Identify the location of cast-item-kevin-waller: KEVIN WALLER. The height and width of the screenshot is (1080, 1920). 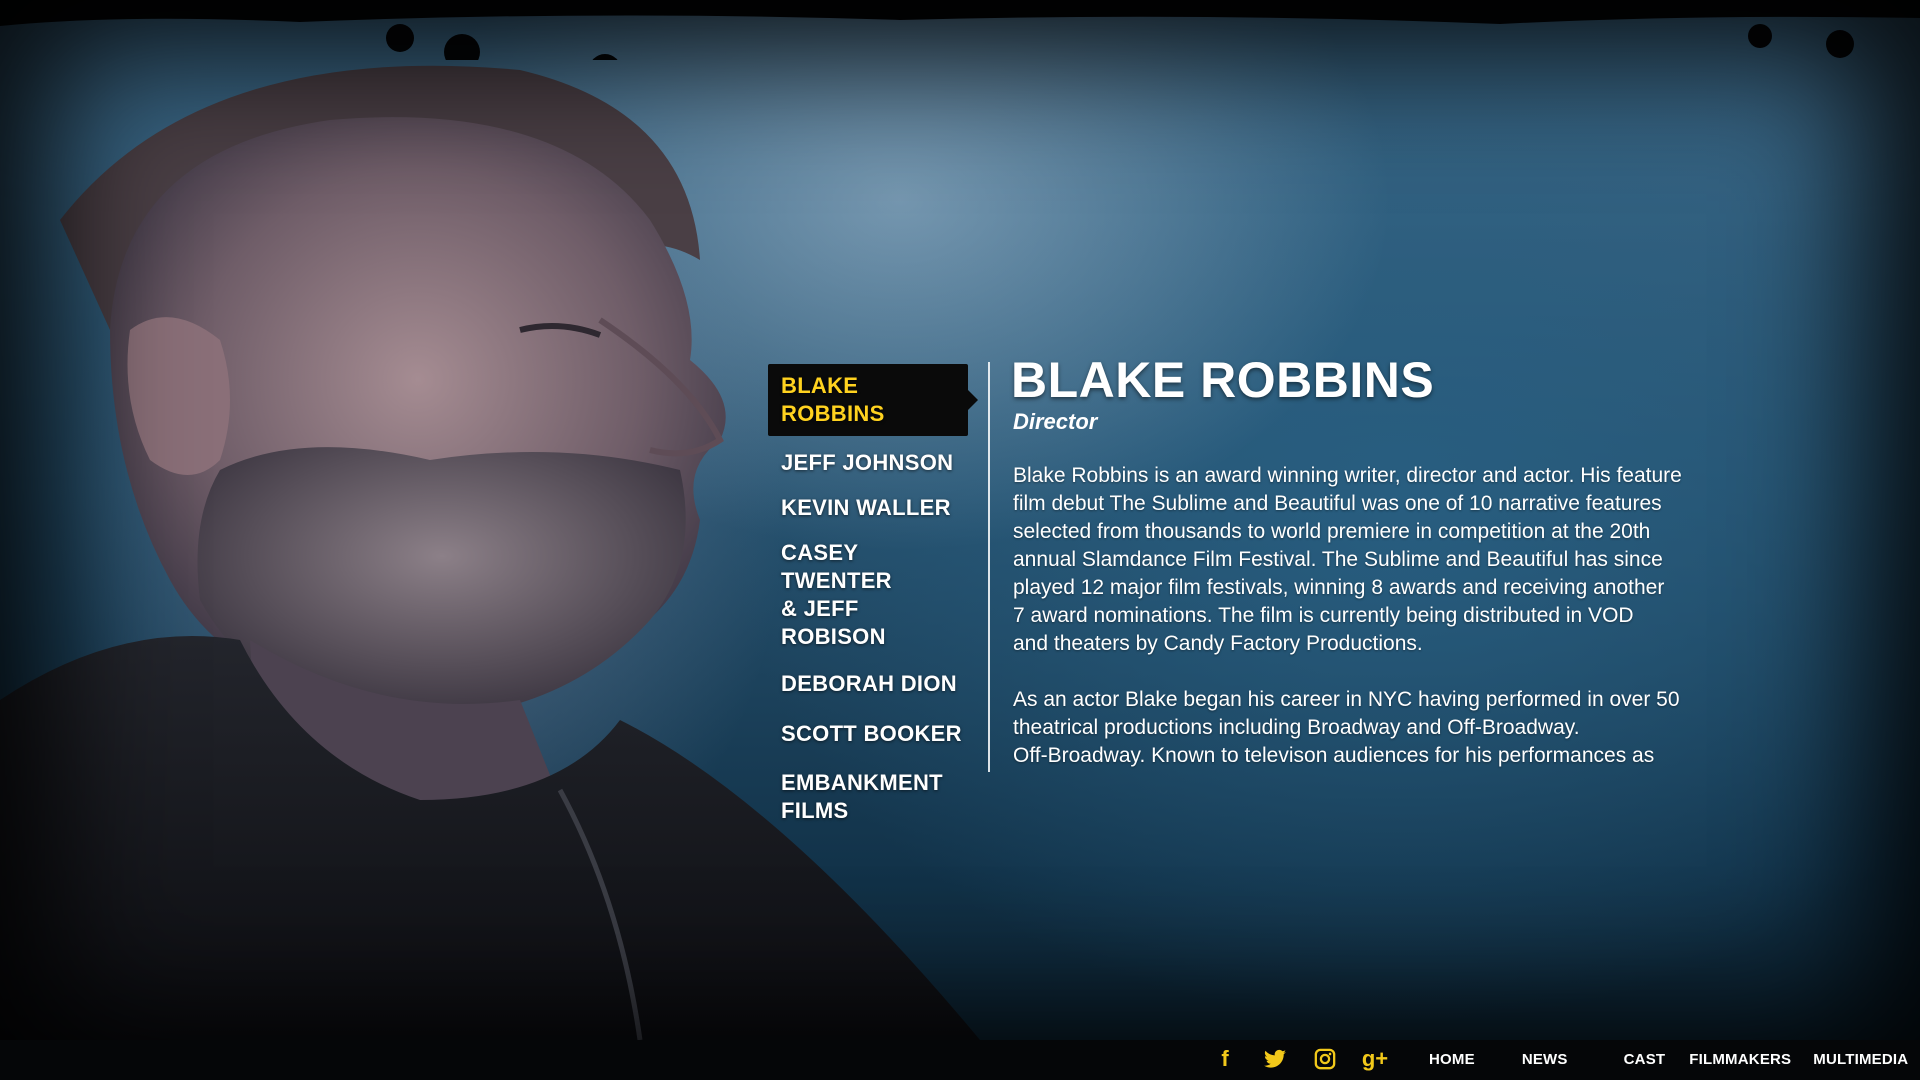
(868, 508).